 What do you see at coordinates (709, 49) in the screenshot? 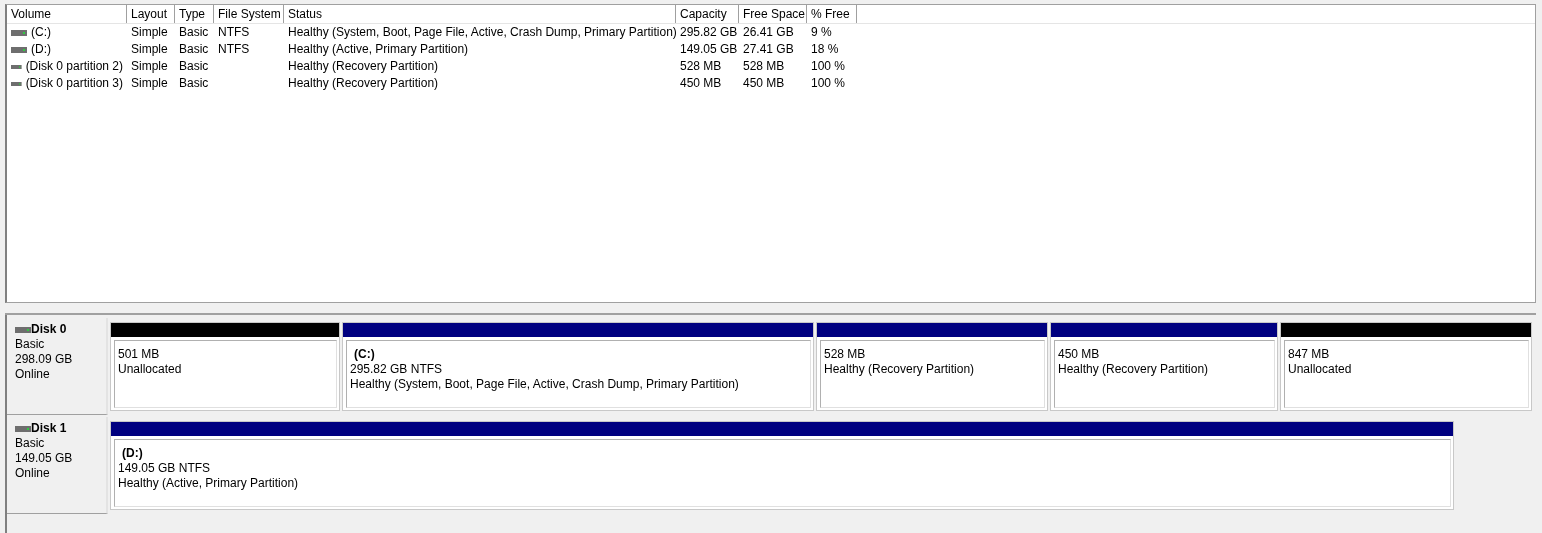
I see `table-cell: 149.05 GB` at bounding box center [709, 49].